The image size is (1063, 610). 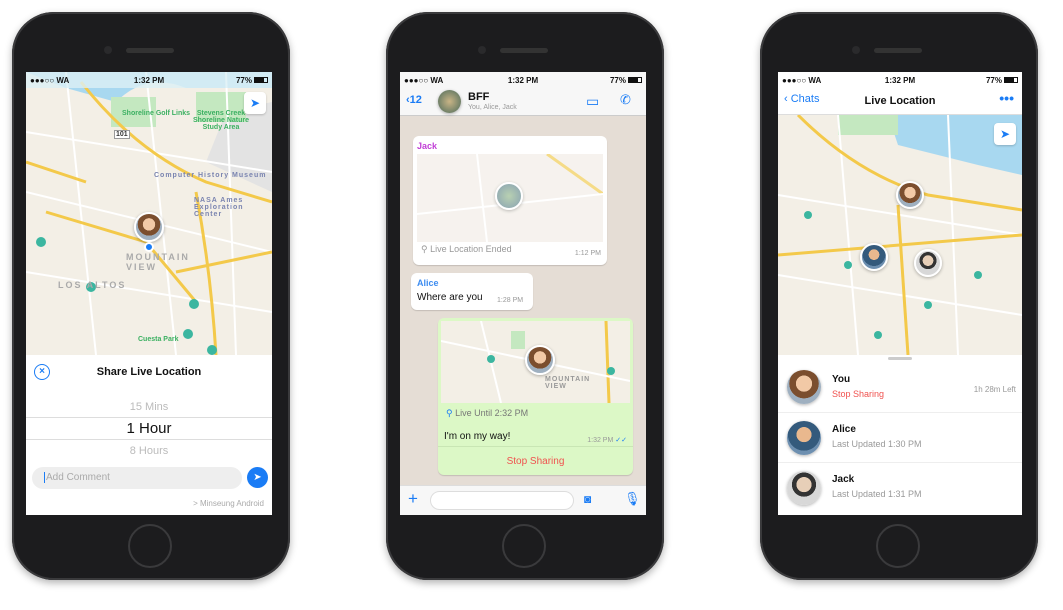 What do you see at coordinates (535, 460) in the screenshot?
I see `stop-sharing-button: Stop Sharing` at bounding box center [535, 460].